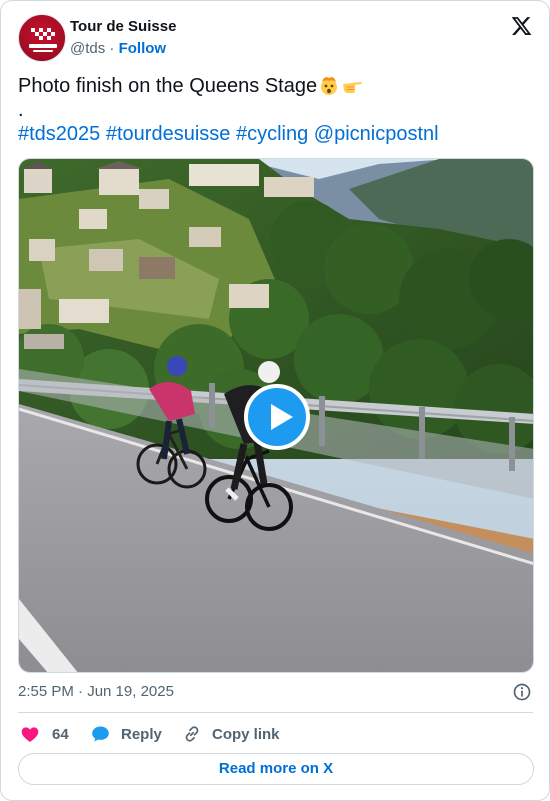 This screenshot has height=801, width=550. What do you see at coordinates (60, 734) in the screenshot?
I see `like-count: 64` at bounding box center [60, 734].